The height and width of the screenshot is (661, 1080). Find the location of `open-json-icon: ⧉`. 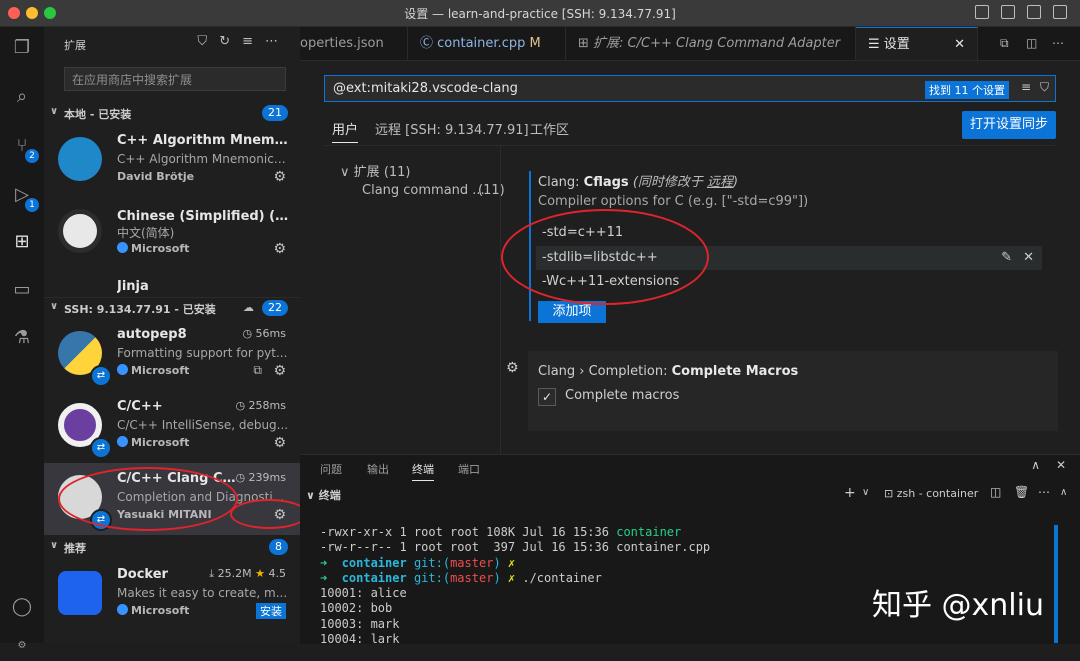

open-json-icon: ⧉ is located at coordinates (1004, 43).